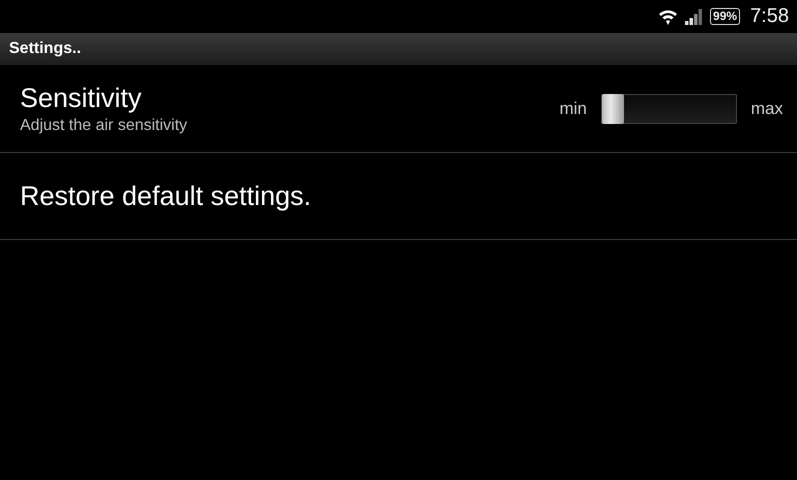 This screenshot has height=480, width=797. Describe the element at coordinates (166, 196) in the screenshot. I see `setting-title: Restore default settings.` at that location.